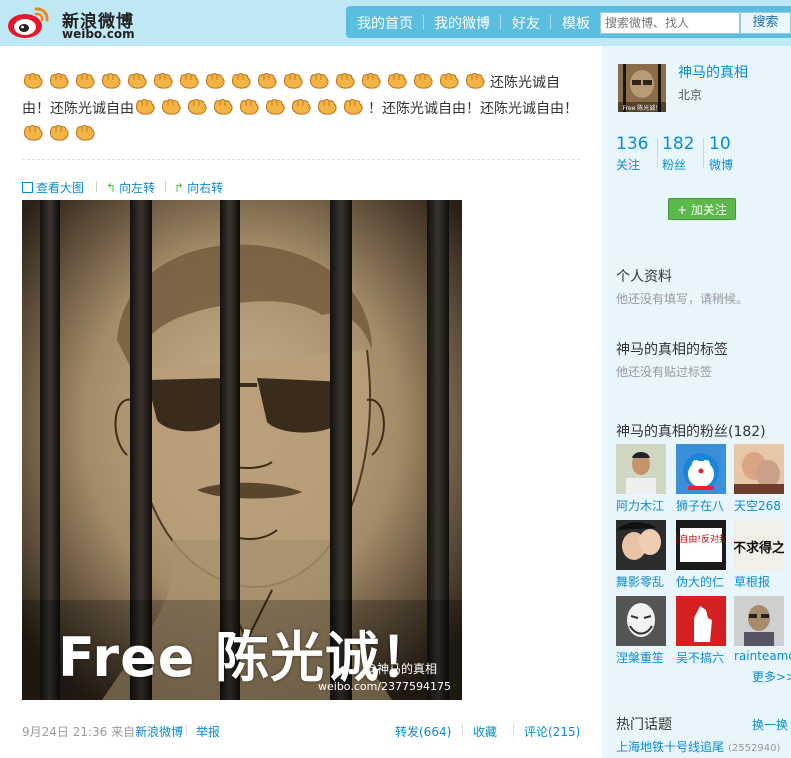  What do you see at coordinates (700, 506) in the screenshot?
I see `fan-name: 狮子在八` at bounding box center [700, 506].